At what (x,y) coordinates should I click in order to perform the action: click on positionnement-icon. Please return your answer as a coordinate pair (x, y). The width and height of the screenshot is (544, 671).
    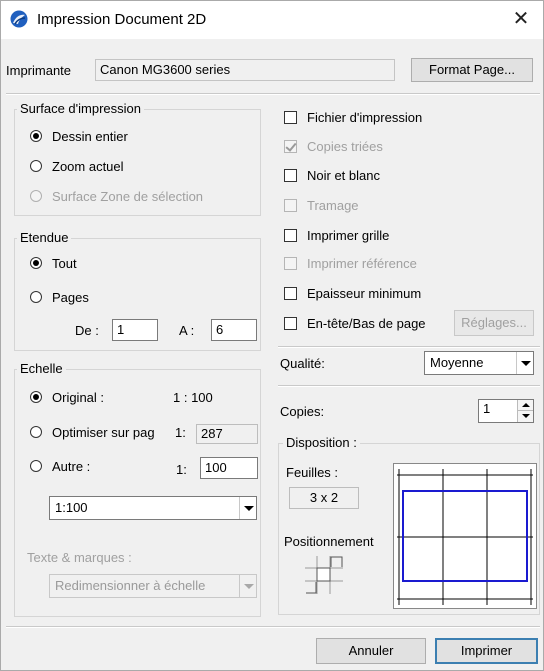
    Looking at the image, I should click on (324, 575).